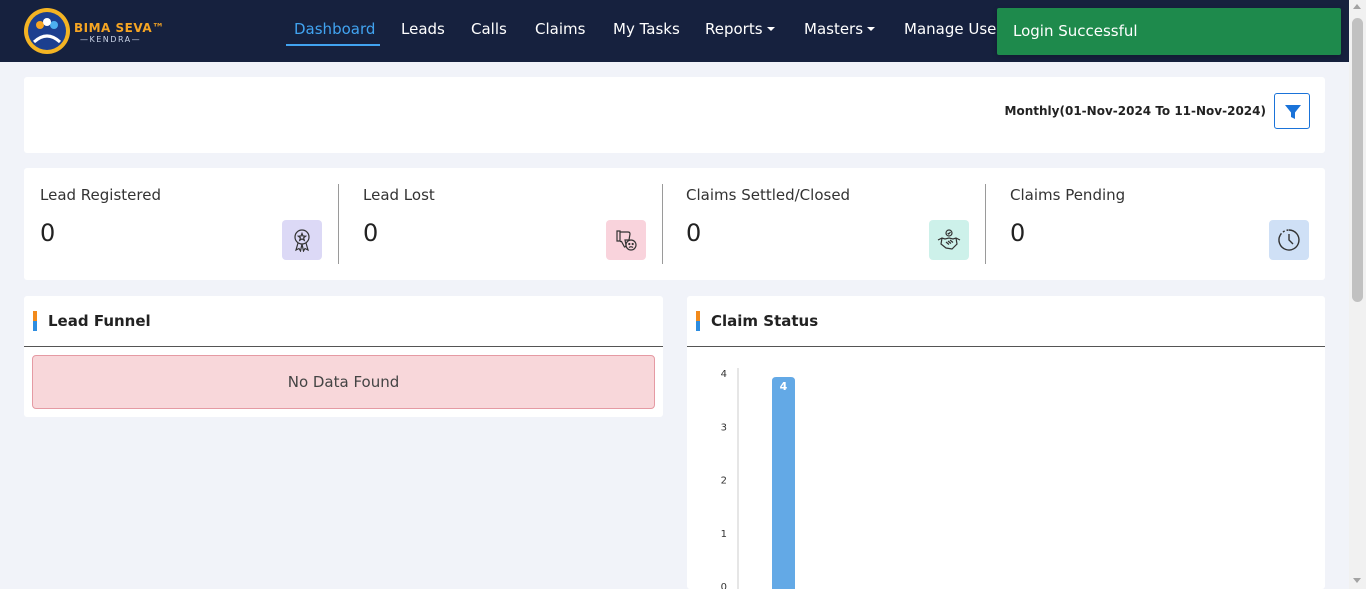 The width and height of the screenshot is (1366, 589). I want to click on stat-label: Claims Settled/Closed, so click(768, 195).